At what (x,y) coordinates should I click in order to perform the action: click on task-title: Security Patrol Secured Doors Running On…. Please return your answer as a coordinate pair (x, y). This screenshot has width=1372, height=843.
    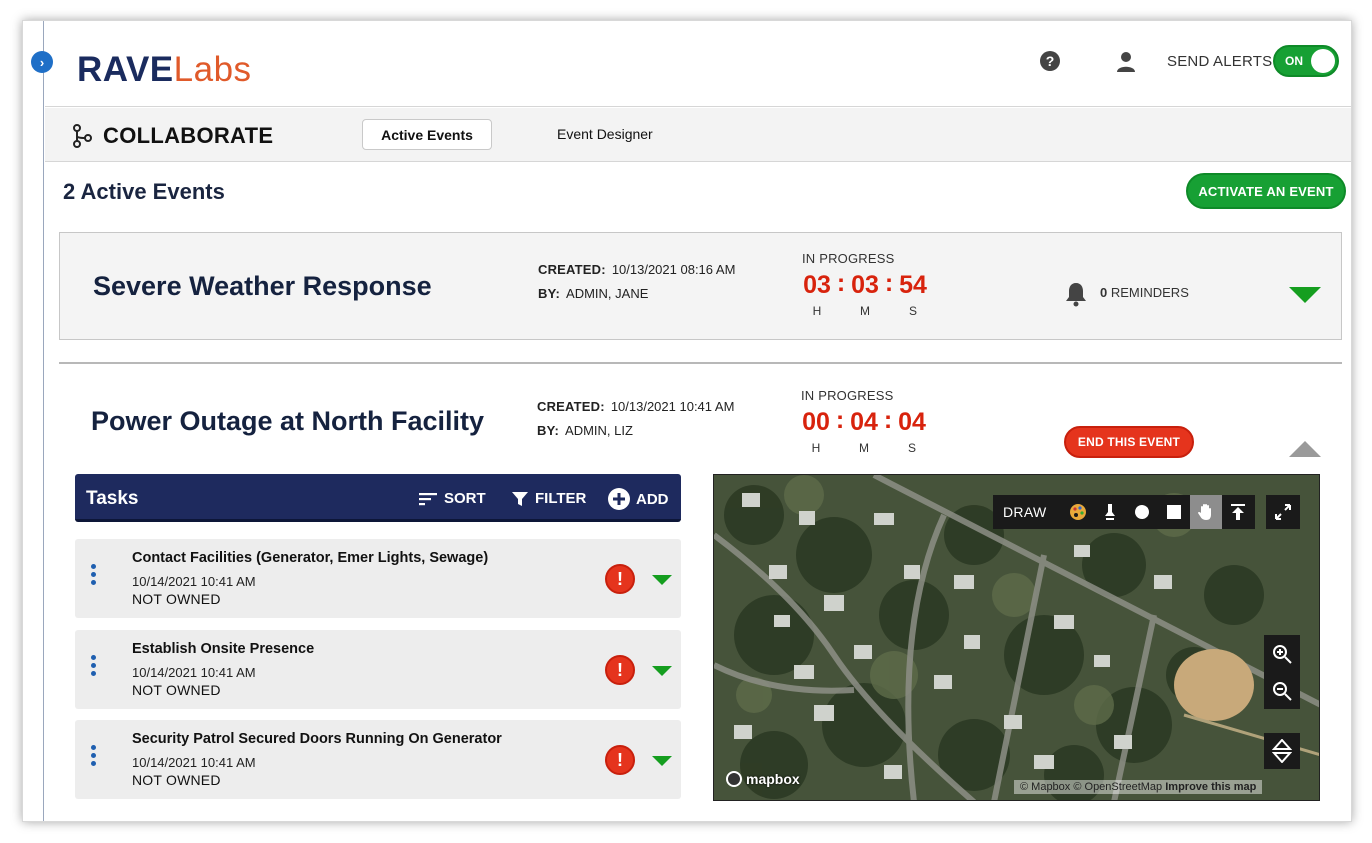
    Looking at the image, I should click on (317, 739).